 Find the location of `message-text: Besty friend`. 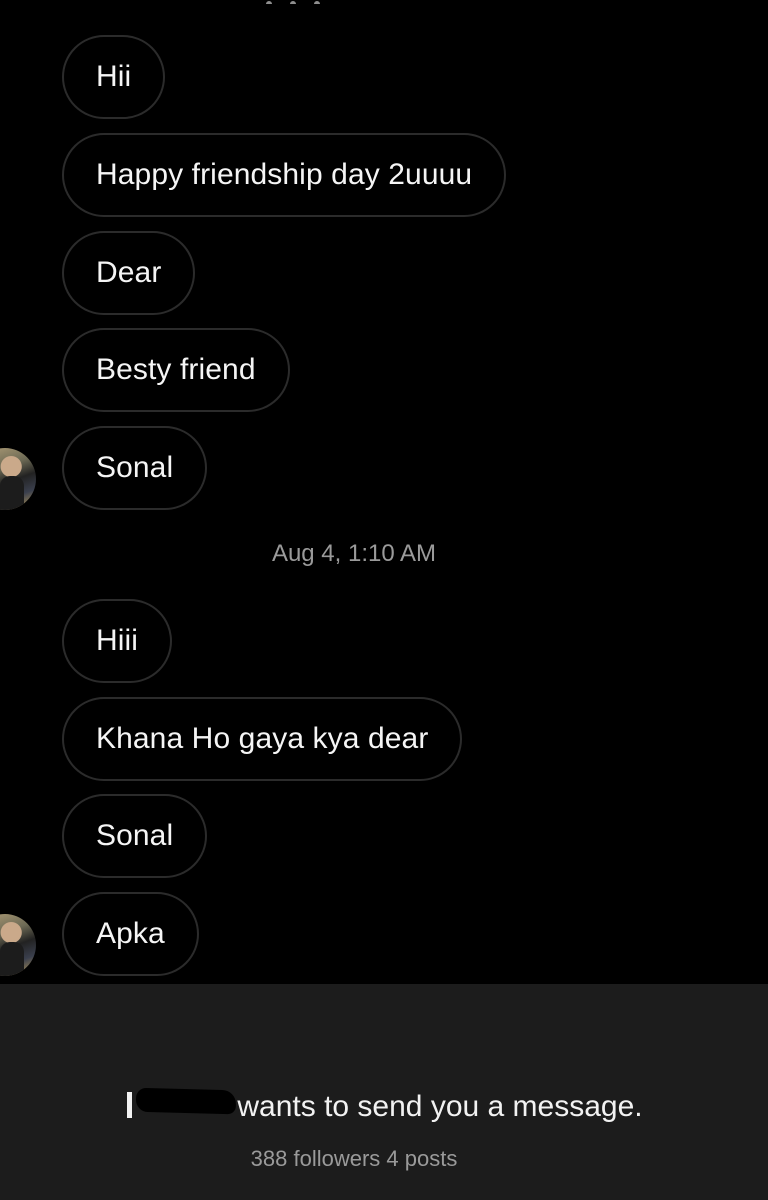

message-text: Besty friend is located at coordinates (176, 369).